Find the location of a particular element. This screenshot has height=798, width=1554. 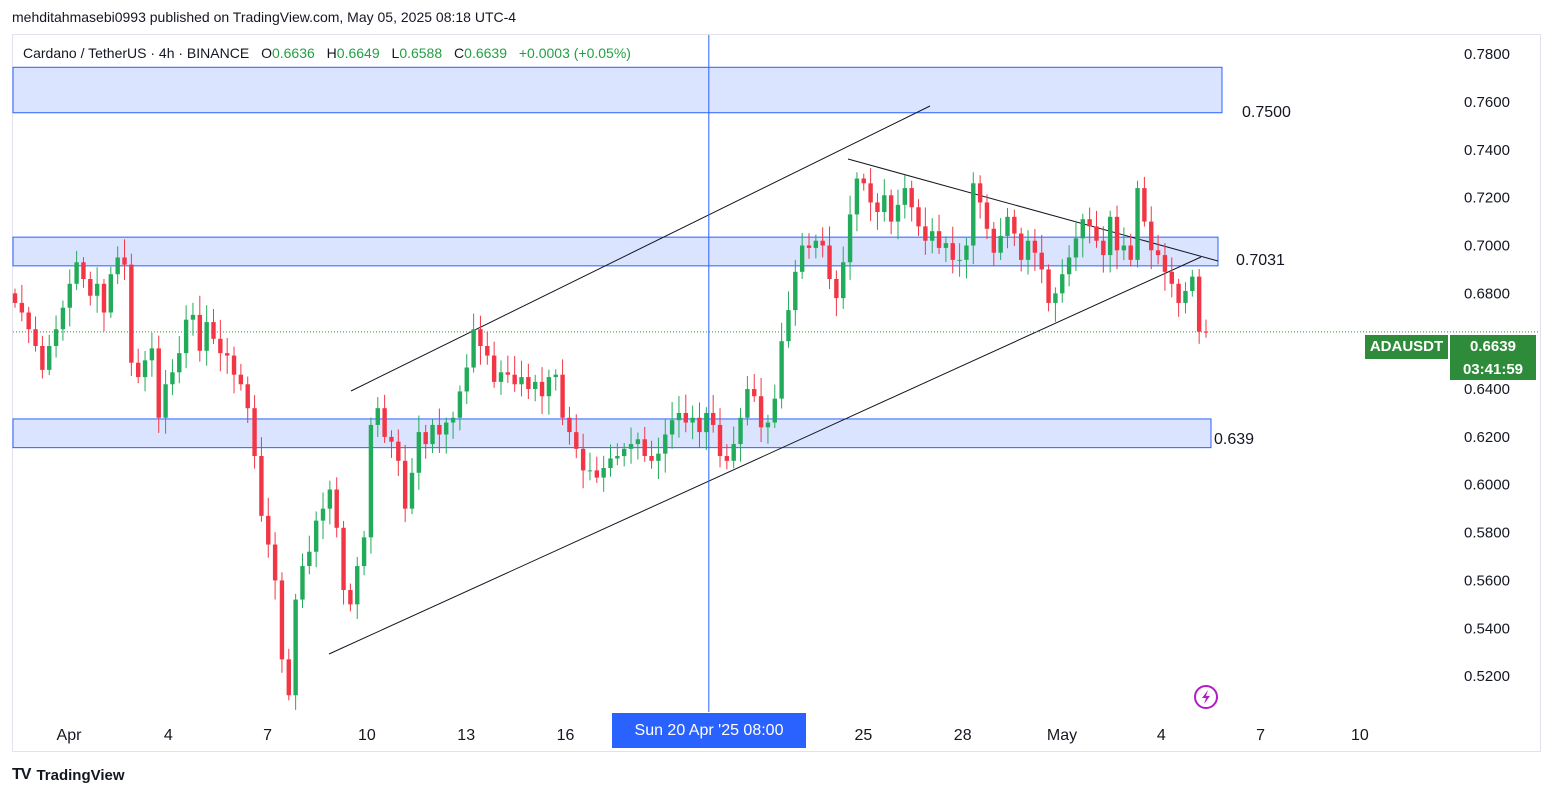

price-tick-label: 0.7400 is located at coordinates (1487, 150).